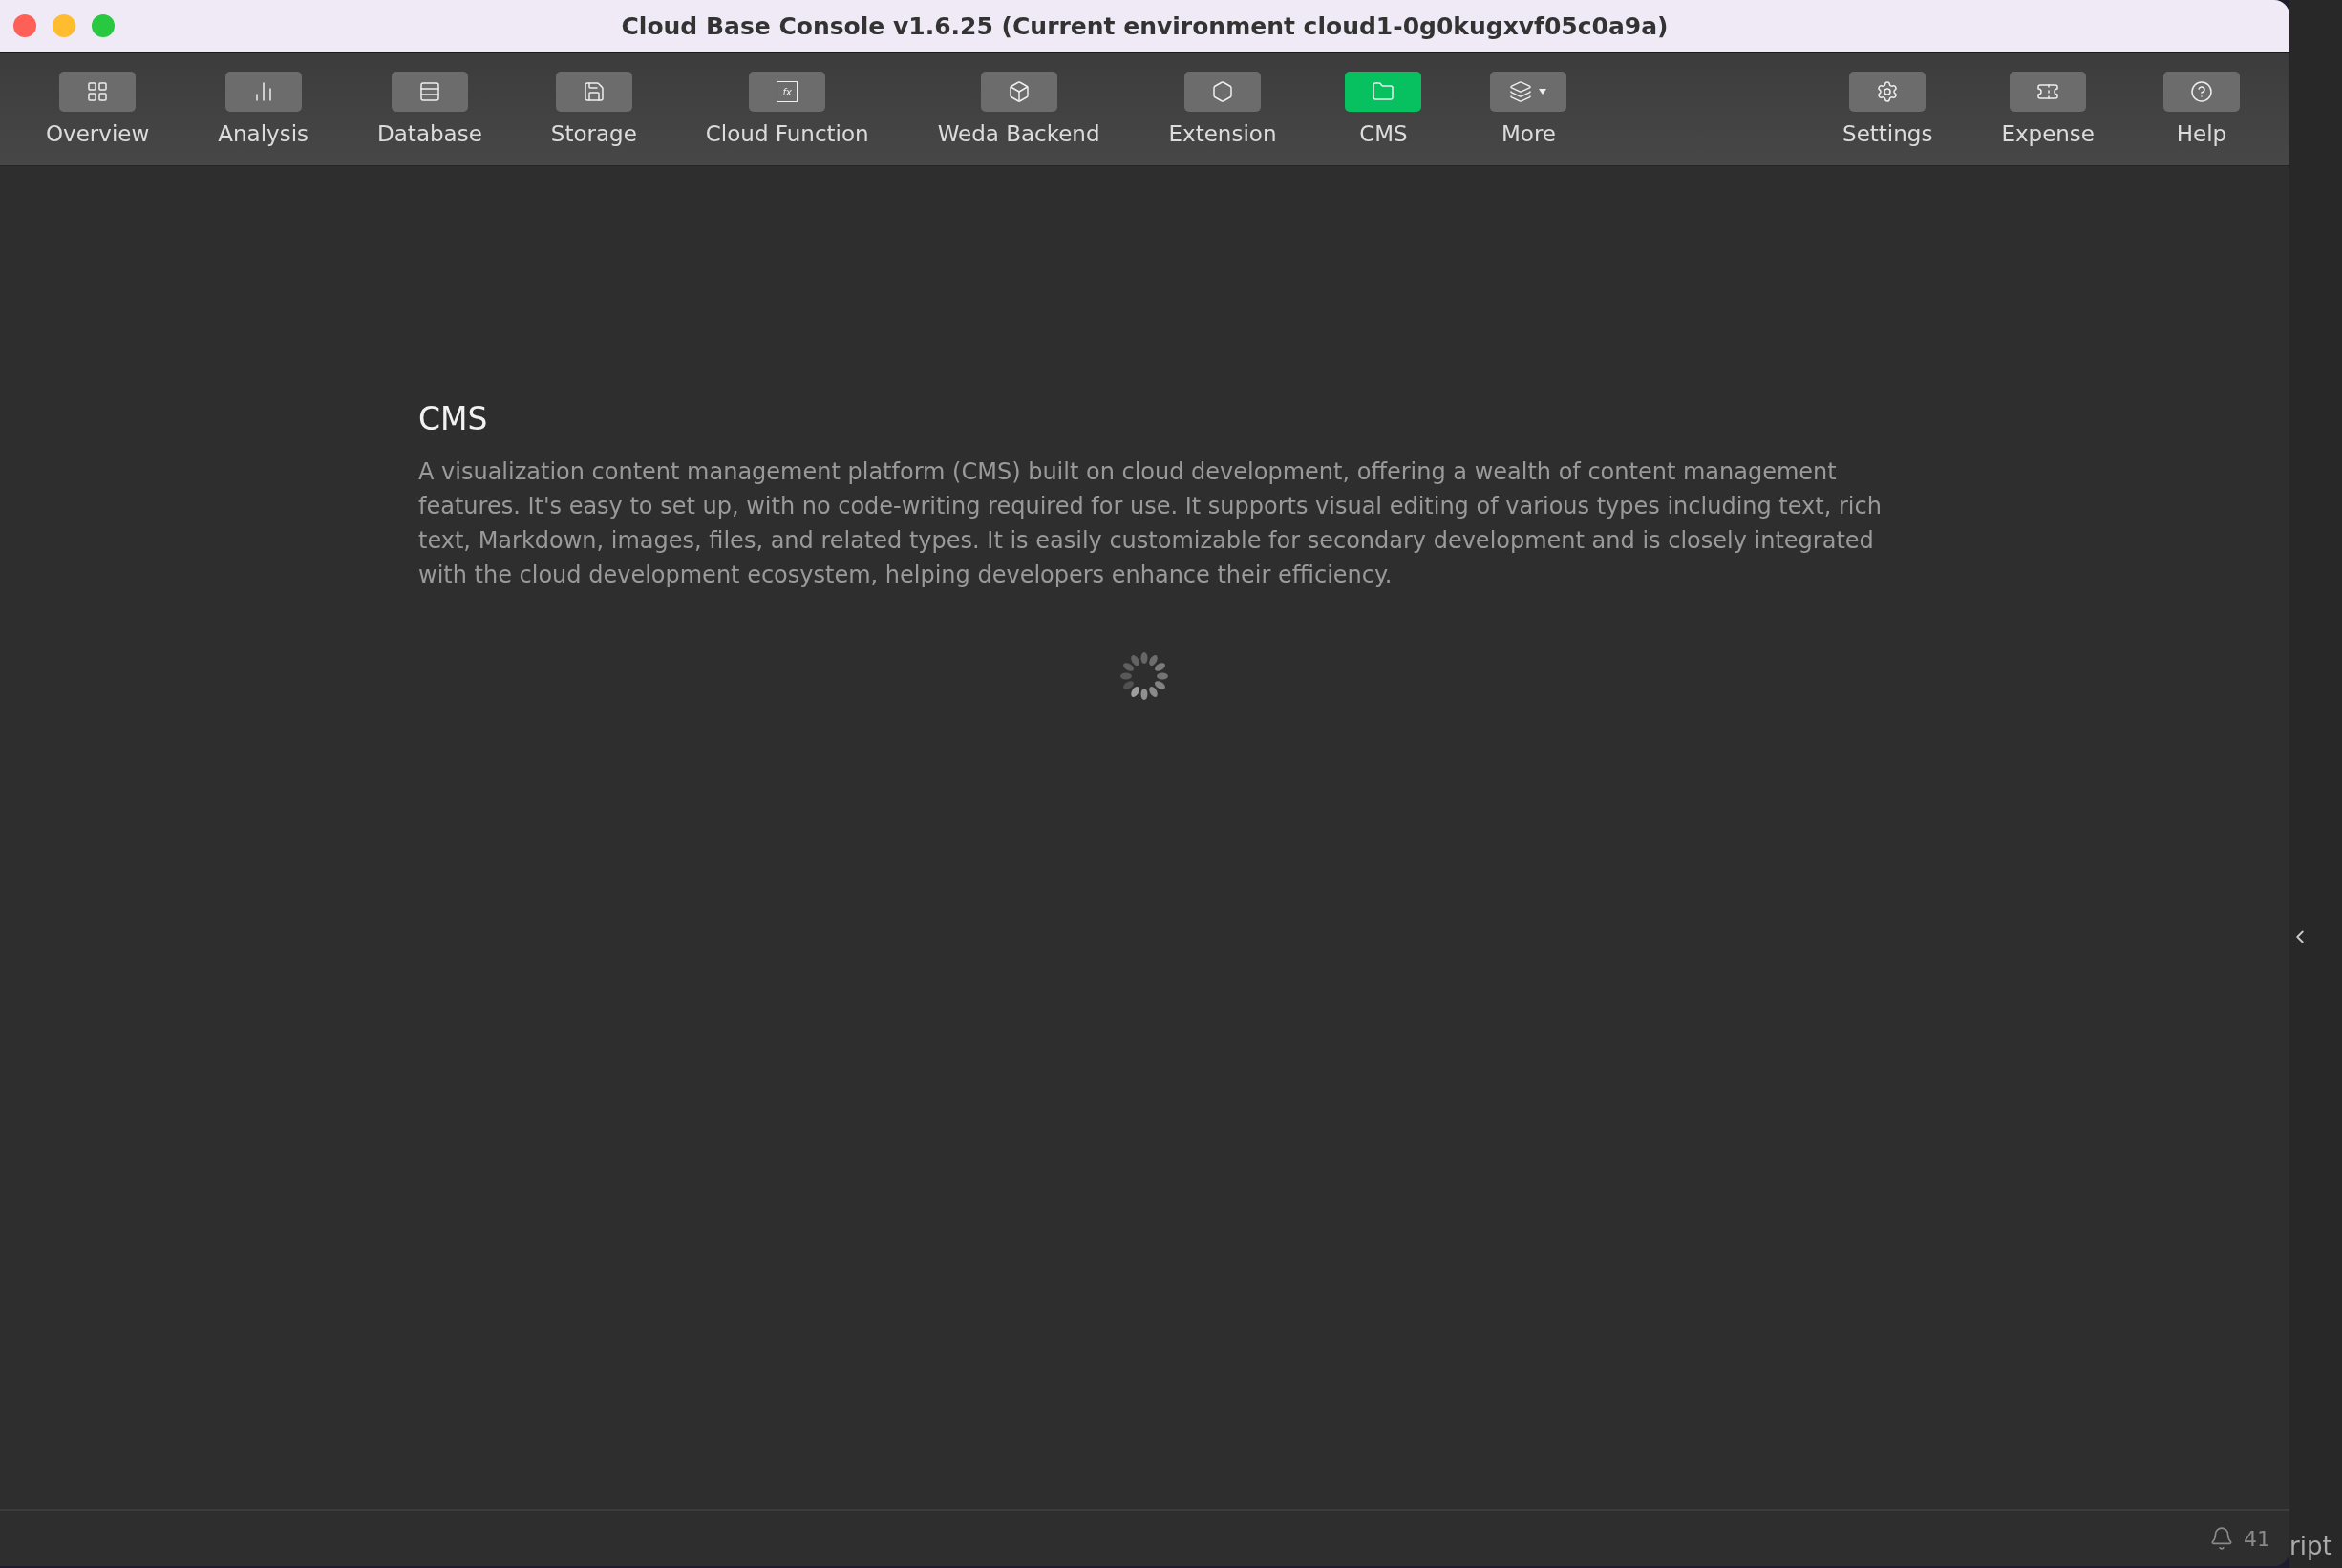  I want to click on toolbar-tab: Storage, so click(594, 109).